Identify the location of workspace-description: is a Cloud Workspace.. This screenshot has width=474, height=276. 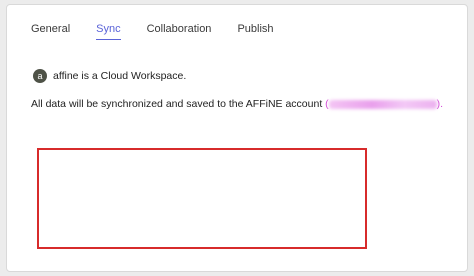
(132, 76).